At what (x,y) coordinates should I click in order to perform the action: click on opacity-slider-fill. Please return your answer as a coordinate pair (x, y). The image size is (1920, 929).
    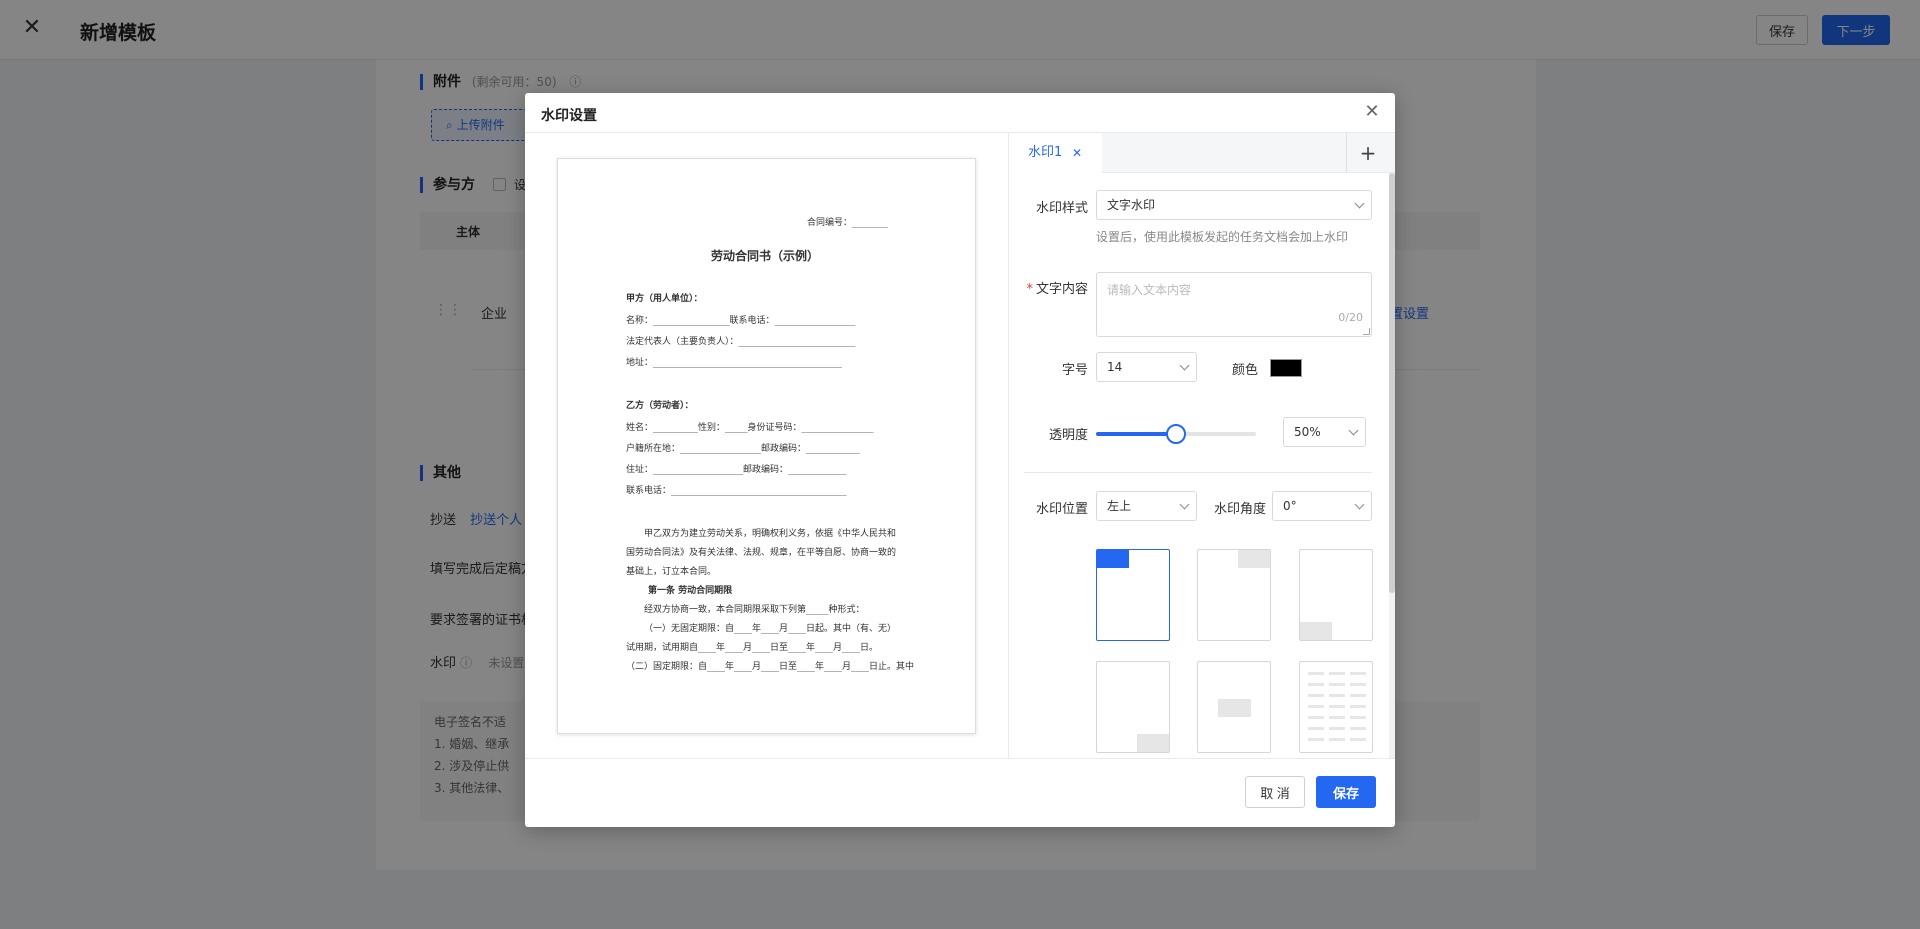
    Looking at the image, I should click on (1136, 434).